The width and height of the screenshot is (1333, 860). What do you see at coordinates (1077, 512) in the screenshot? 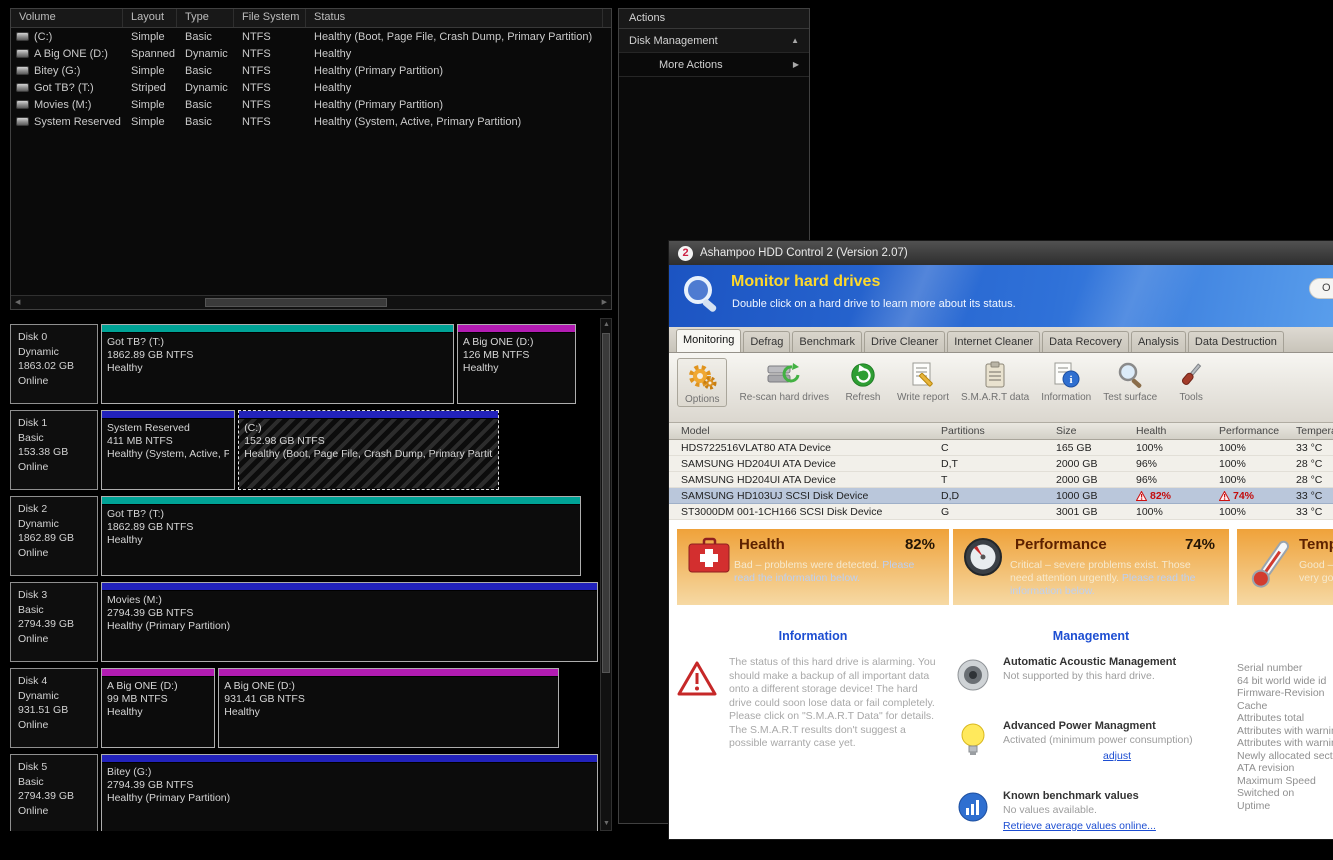
I see `drive-size: 3001 GB` at bounding box center [1077, 512].